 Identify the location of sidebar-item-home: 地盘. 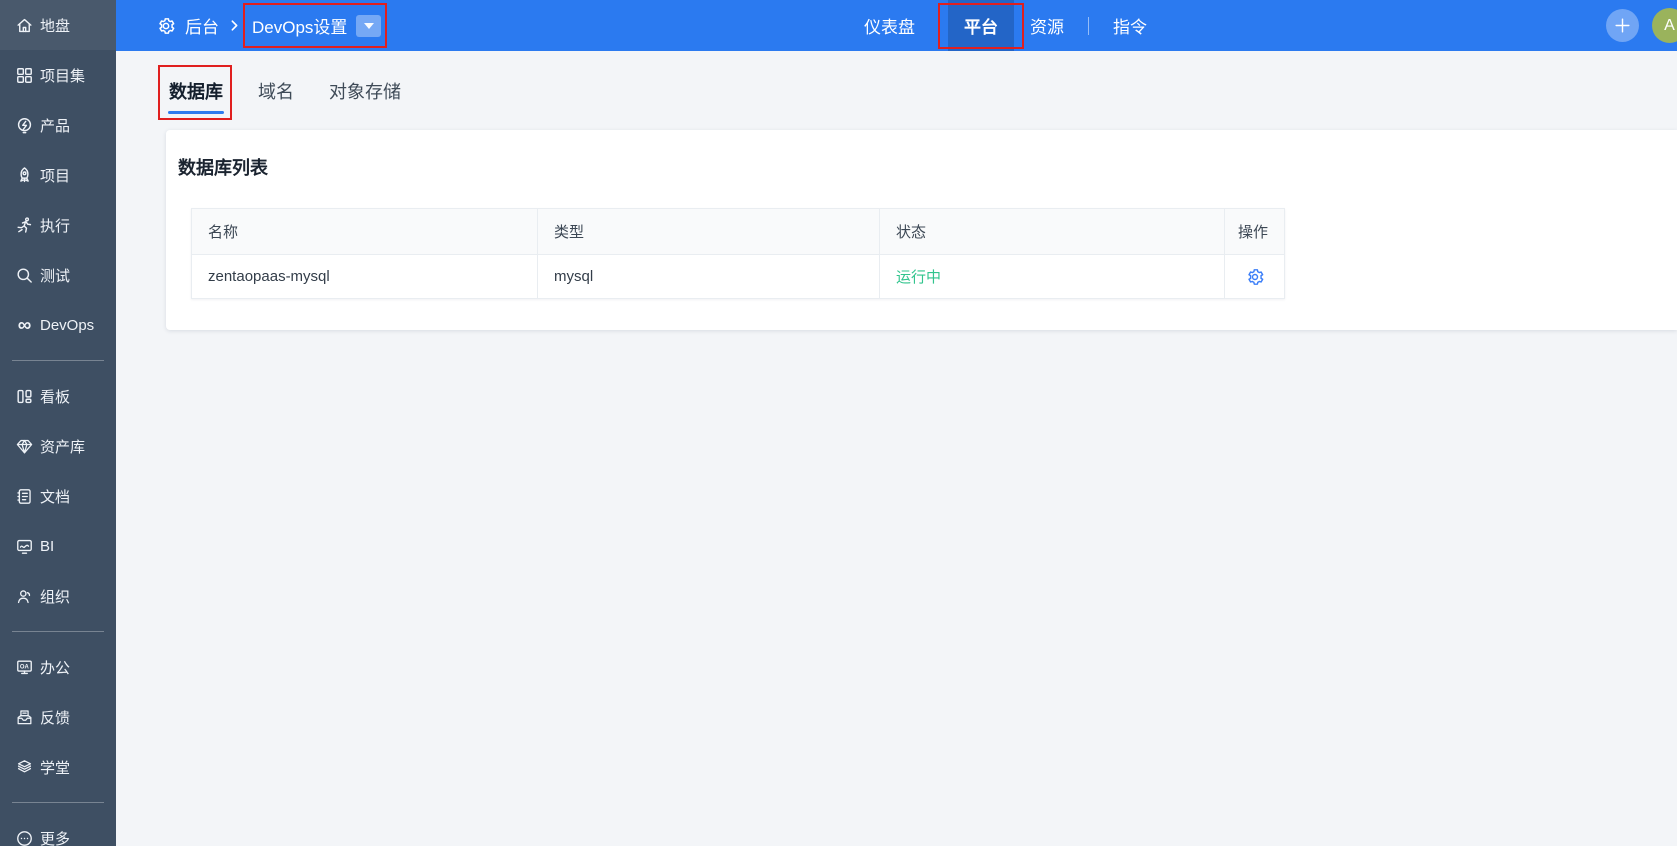
(58, 25).